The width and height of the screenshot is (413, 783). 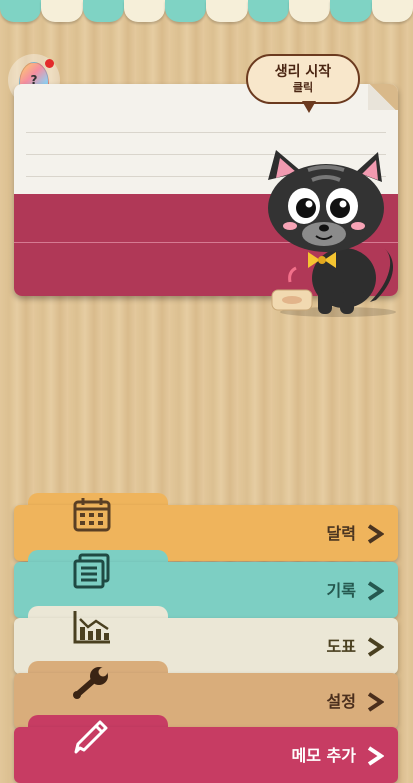 What do you see at coordinates (92, 571) in the screenshot?
I see `list-icon` at bounding box center [92, 571].